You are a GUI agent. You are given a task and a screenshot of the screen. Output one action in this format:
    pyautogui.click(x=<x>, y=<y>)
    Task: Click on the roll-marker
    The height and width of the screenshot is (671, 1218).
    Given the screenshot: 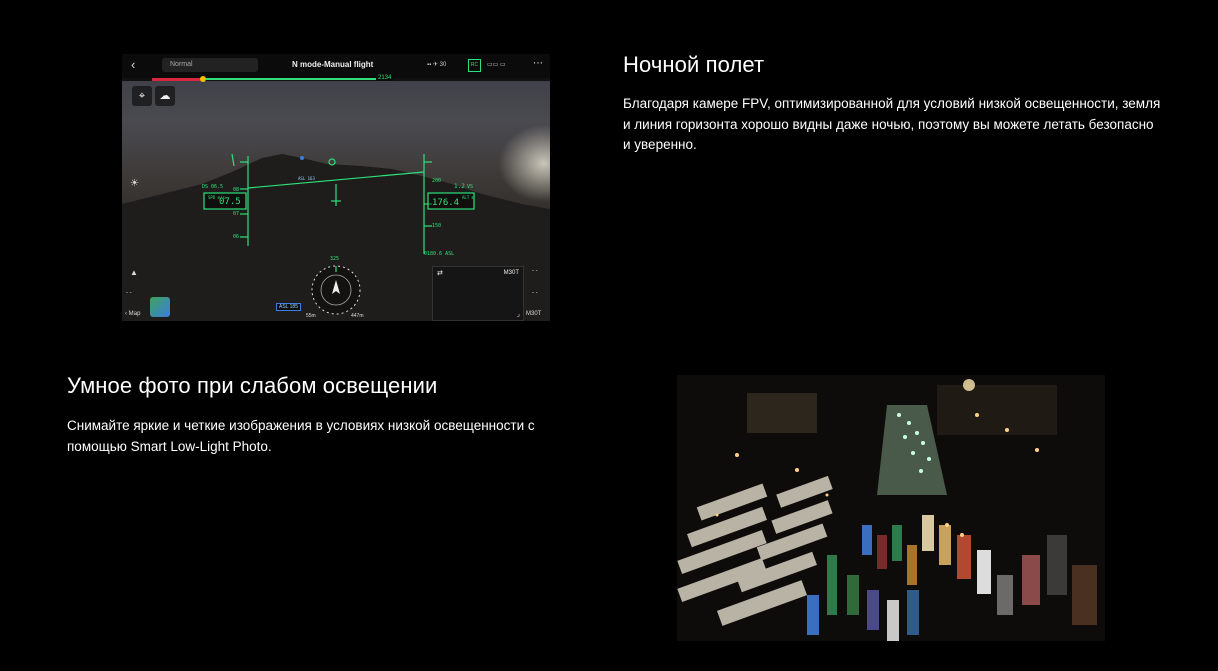 What is the action you would take?
    pyautogui.click(x=233, y=160)
    